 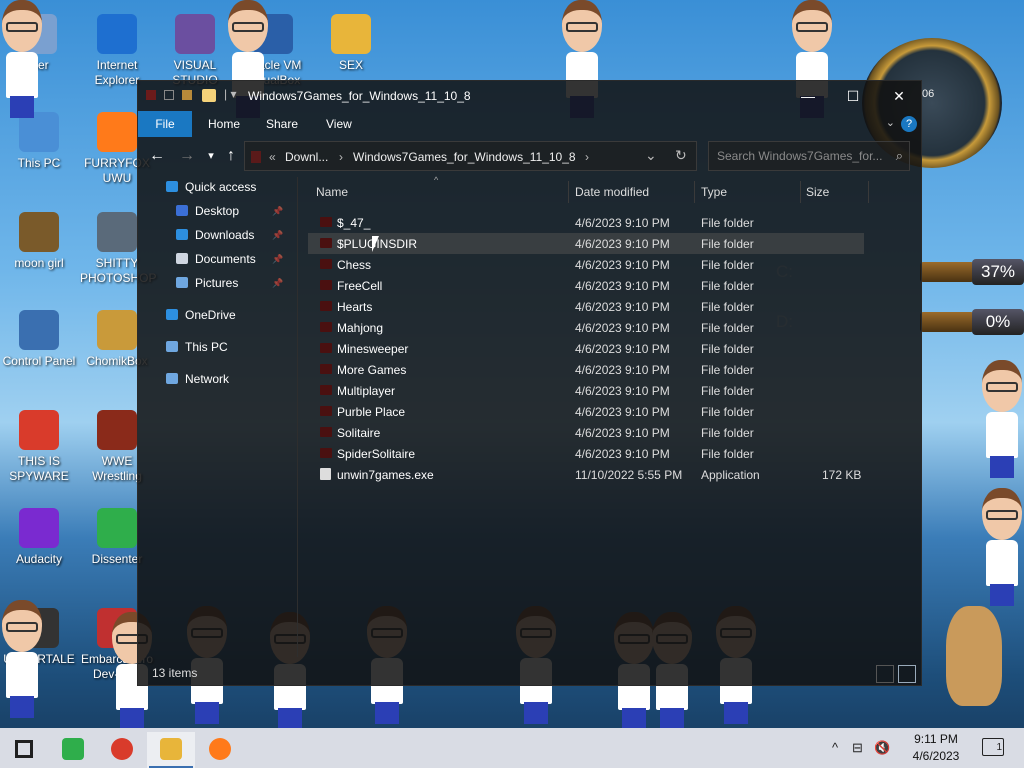 I want to click on address-history-dropdown: ⌄, so click(x=651, y=155).